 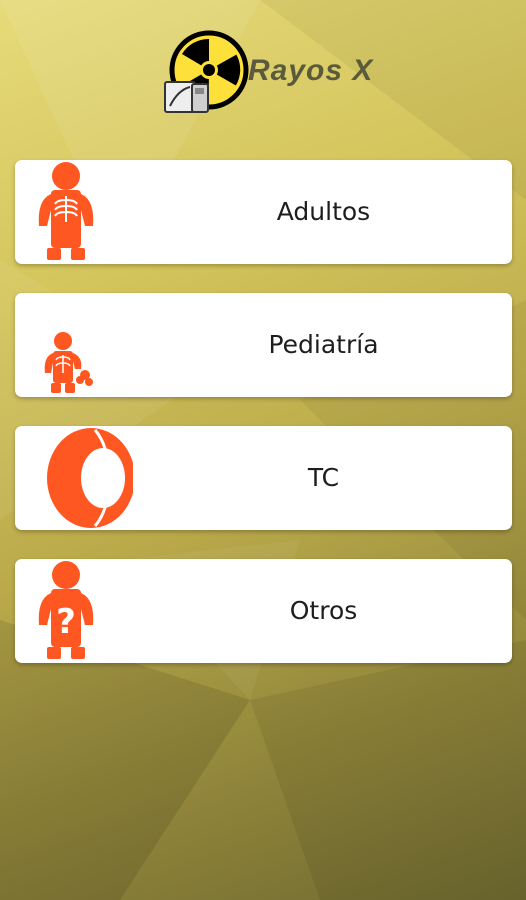 I want to click on question-figure-icon: ?, so click(x=66, y=610).